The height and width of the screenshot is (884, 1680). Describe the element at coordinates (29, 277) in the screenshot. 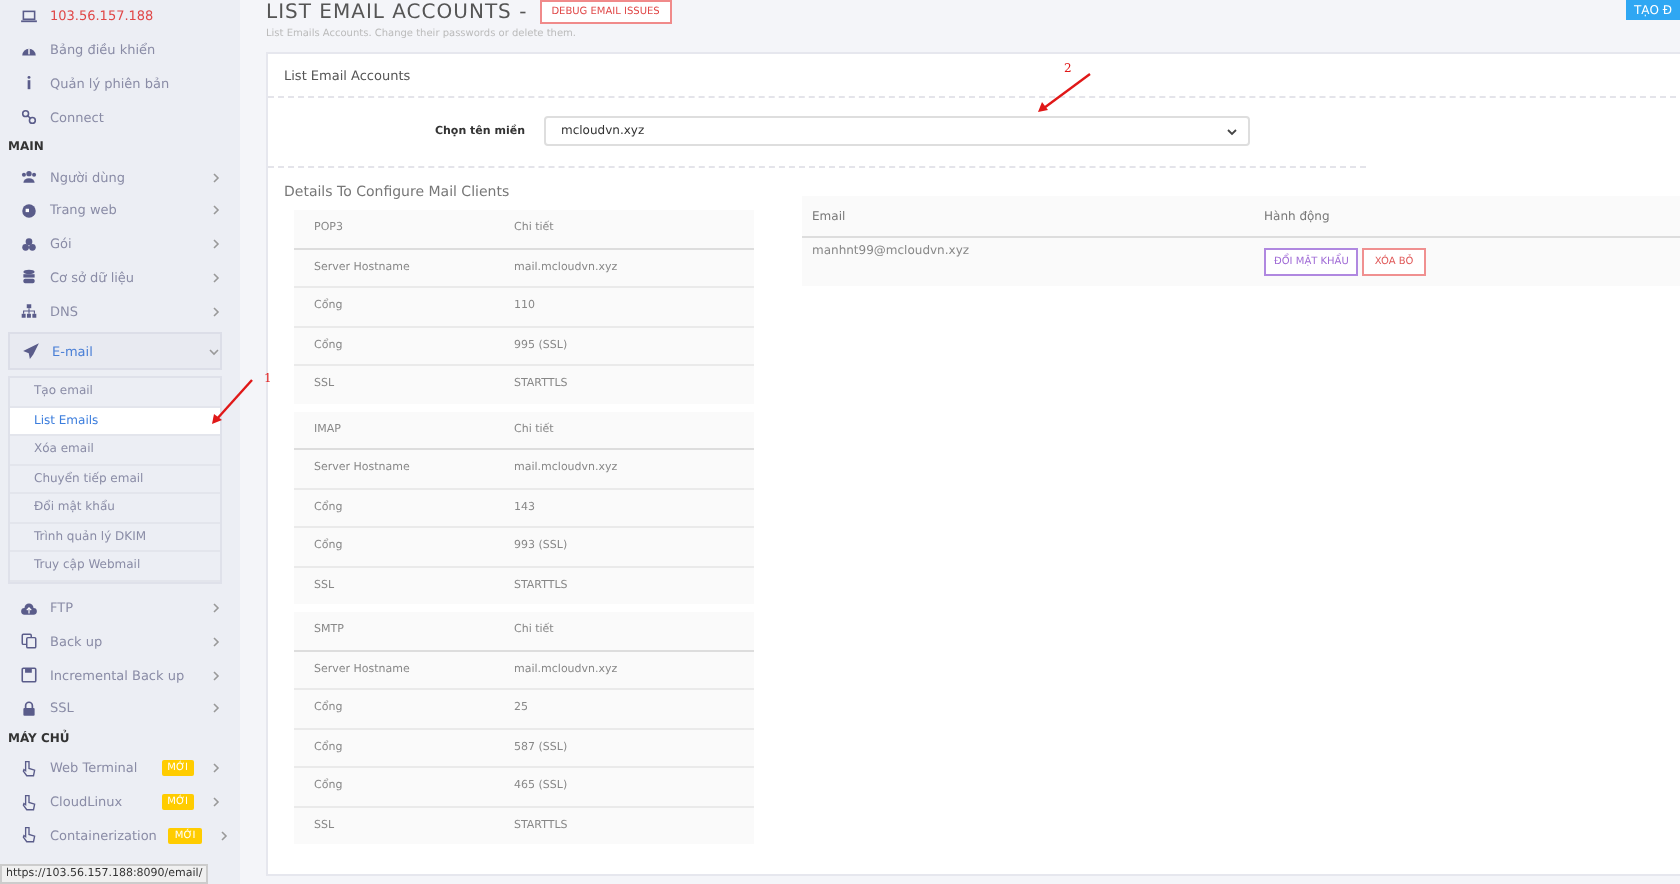

I see `database-icon` at that location.